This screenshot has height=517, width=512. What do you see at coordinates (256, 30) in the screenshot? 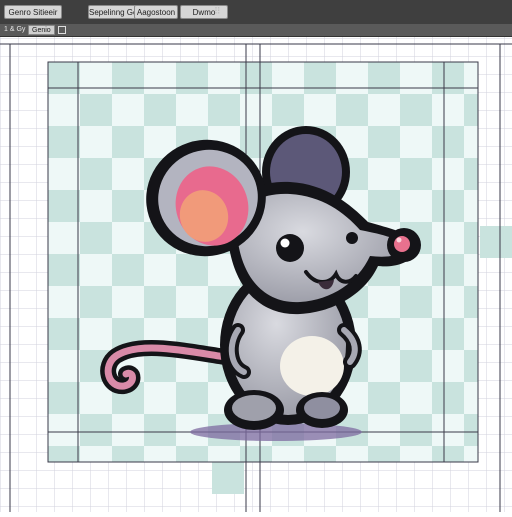
I see `sub-toolbar: 1 & Gy Genio` at bounding box center [256, 30].